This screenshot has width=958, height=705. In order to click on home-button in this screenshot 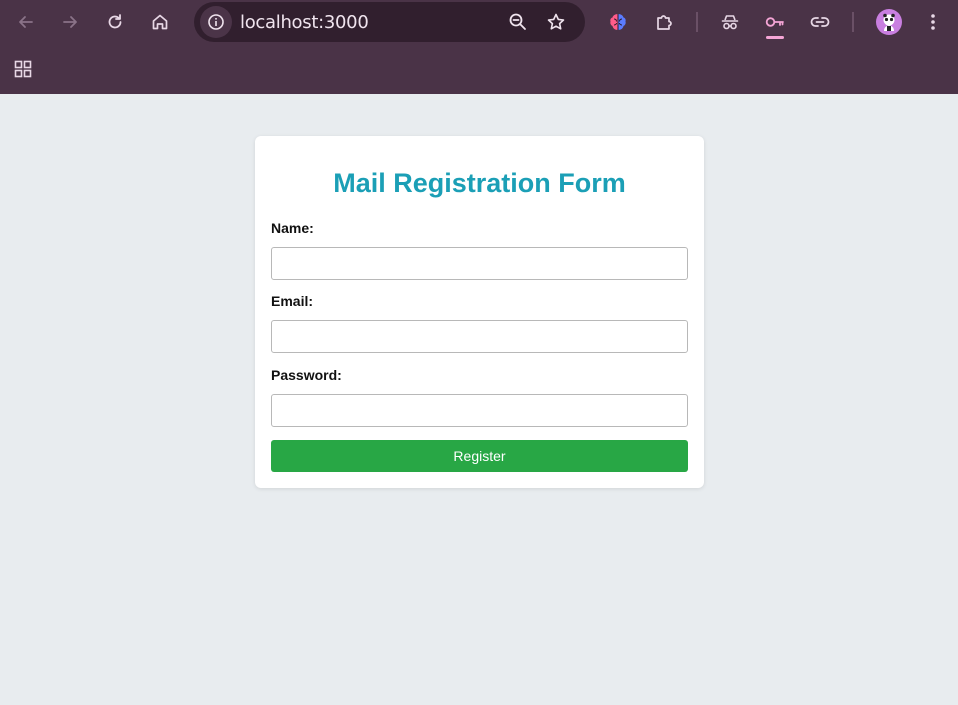, I will do `click(160, 22)`.